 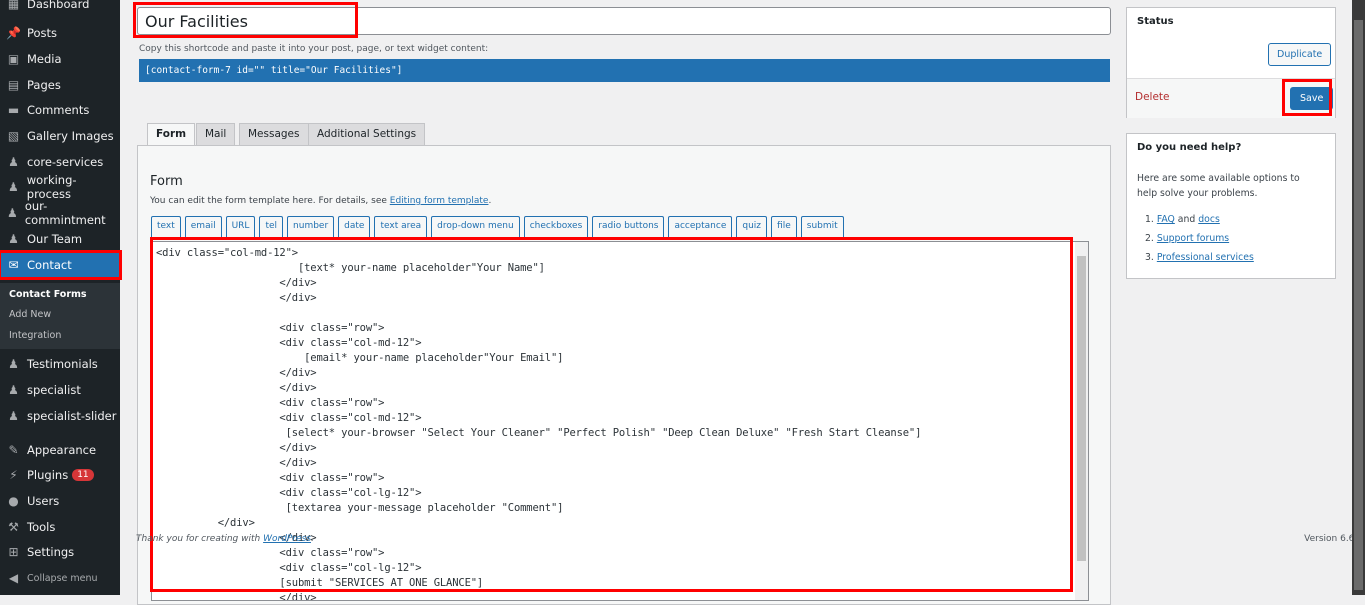 I want to click on sidebar-item-label: Users, so click(x=43, y=501).